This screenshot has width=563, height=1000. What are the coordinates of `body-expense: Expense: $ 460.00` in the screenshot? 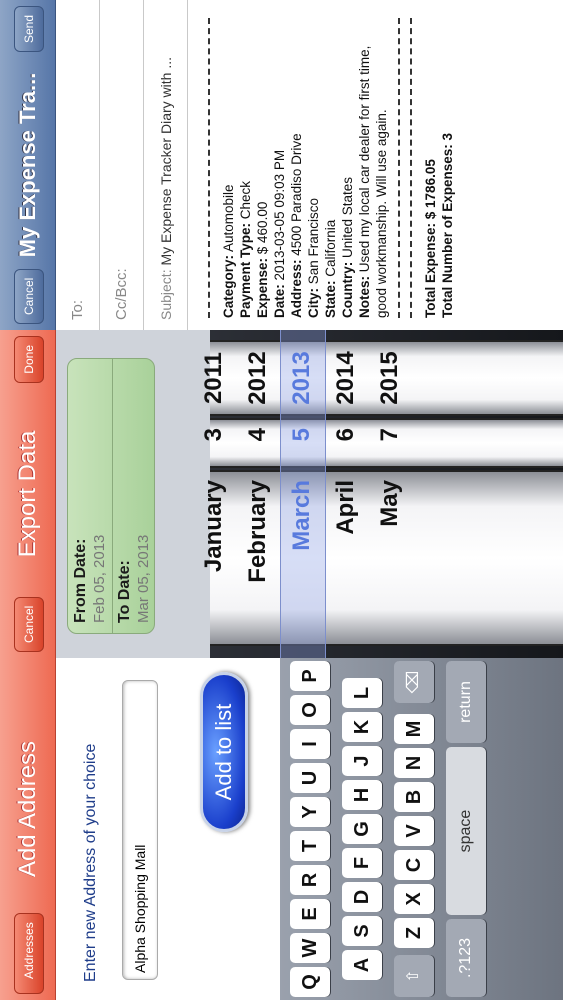 It's located at (262, 259).